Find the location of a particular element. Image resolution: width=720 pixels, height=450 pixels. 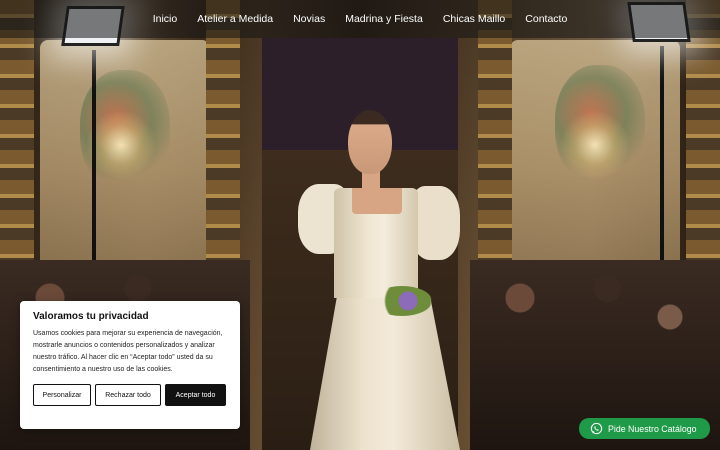

whatsapp-label: Pide Nuestro Catálogo is located at coordinates (652, 428).